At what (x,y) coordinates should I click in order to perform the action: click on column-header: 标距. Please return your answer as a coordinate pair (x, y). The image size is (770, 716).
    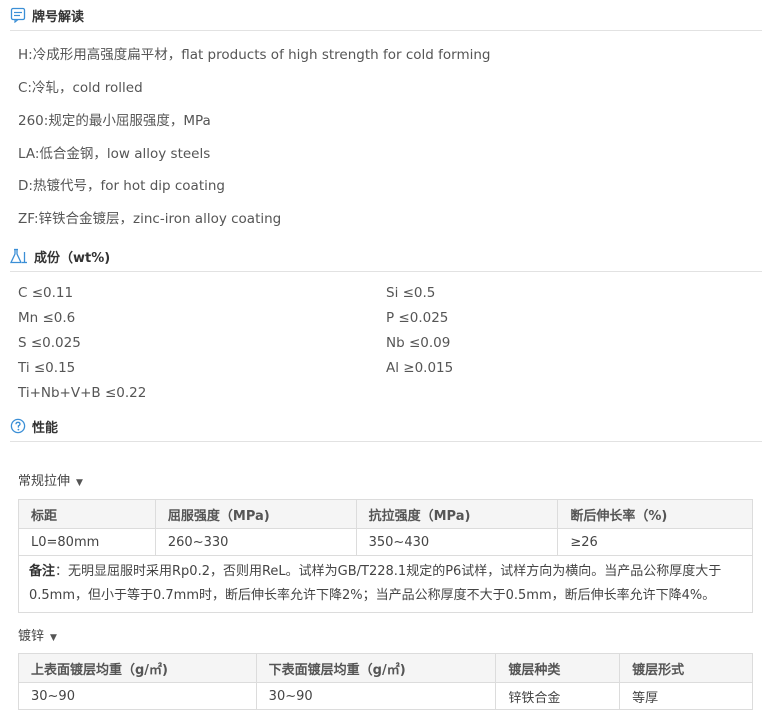
    Looking at the image, I should click on (87, 514).